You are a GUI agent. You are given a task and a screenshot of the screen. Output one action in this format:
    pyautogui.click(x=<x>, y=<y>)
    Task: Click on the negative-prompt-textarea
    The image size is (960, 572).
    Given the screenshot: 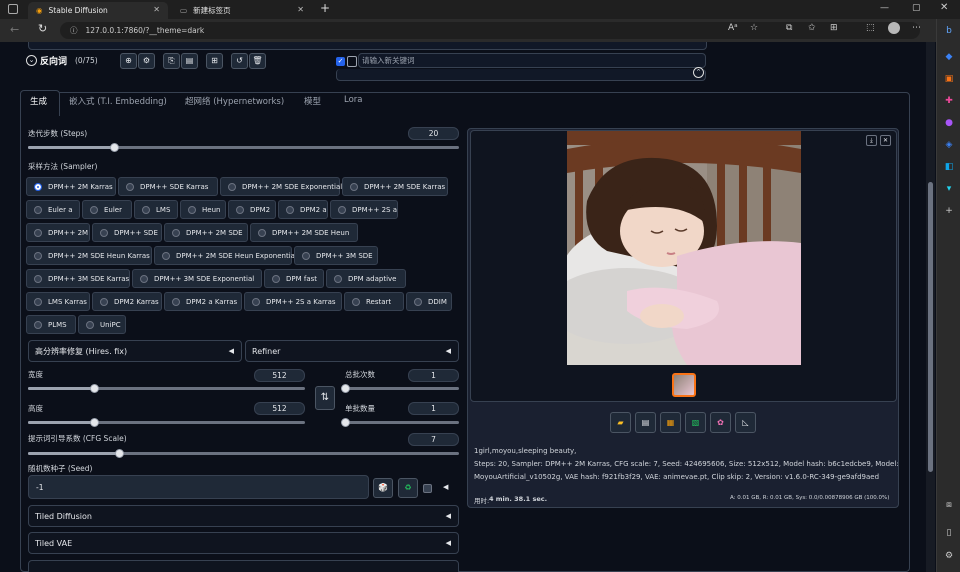 What is the action you would take?
    pyautogui.click(x=521, y=75)
    